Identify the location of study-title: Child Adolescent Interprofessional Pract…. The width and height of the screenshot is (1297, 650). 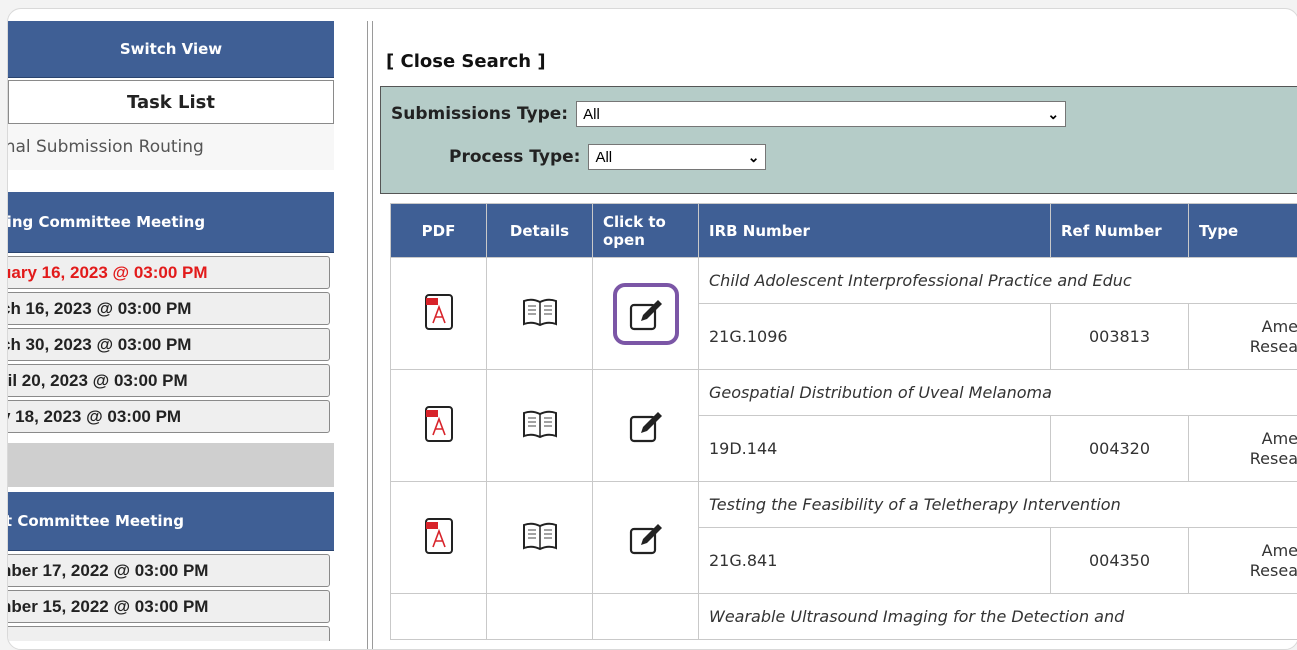
(998, 281).